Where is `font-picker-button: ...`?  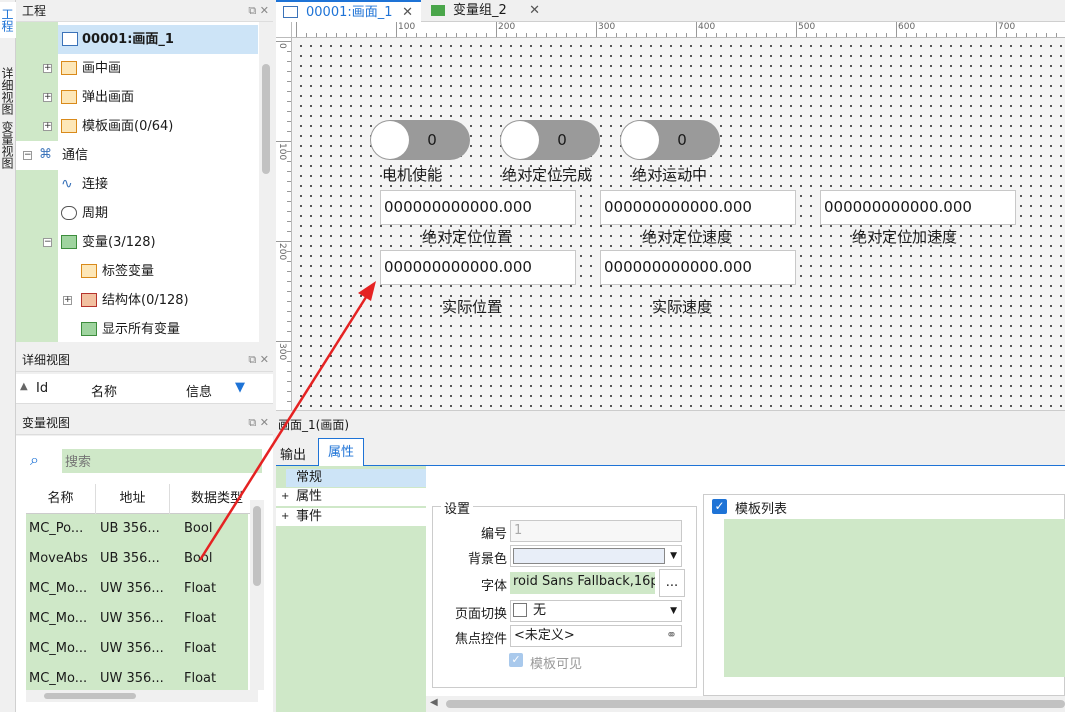 font-picker-button: ... is located at coordinates (672, 583).